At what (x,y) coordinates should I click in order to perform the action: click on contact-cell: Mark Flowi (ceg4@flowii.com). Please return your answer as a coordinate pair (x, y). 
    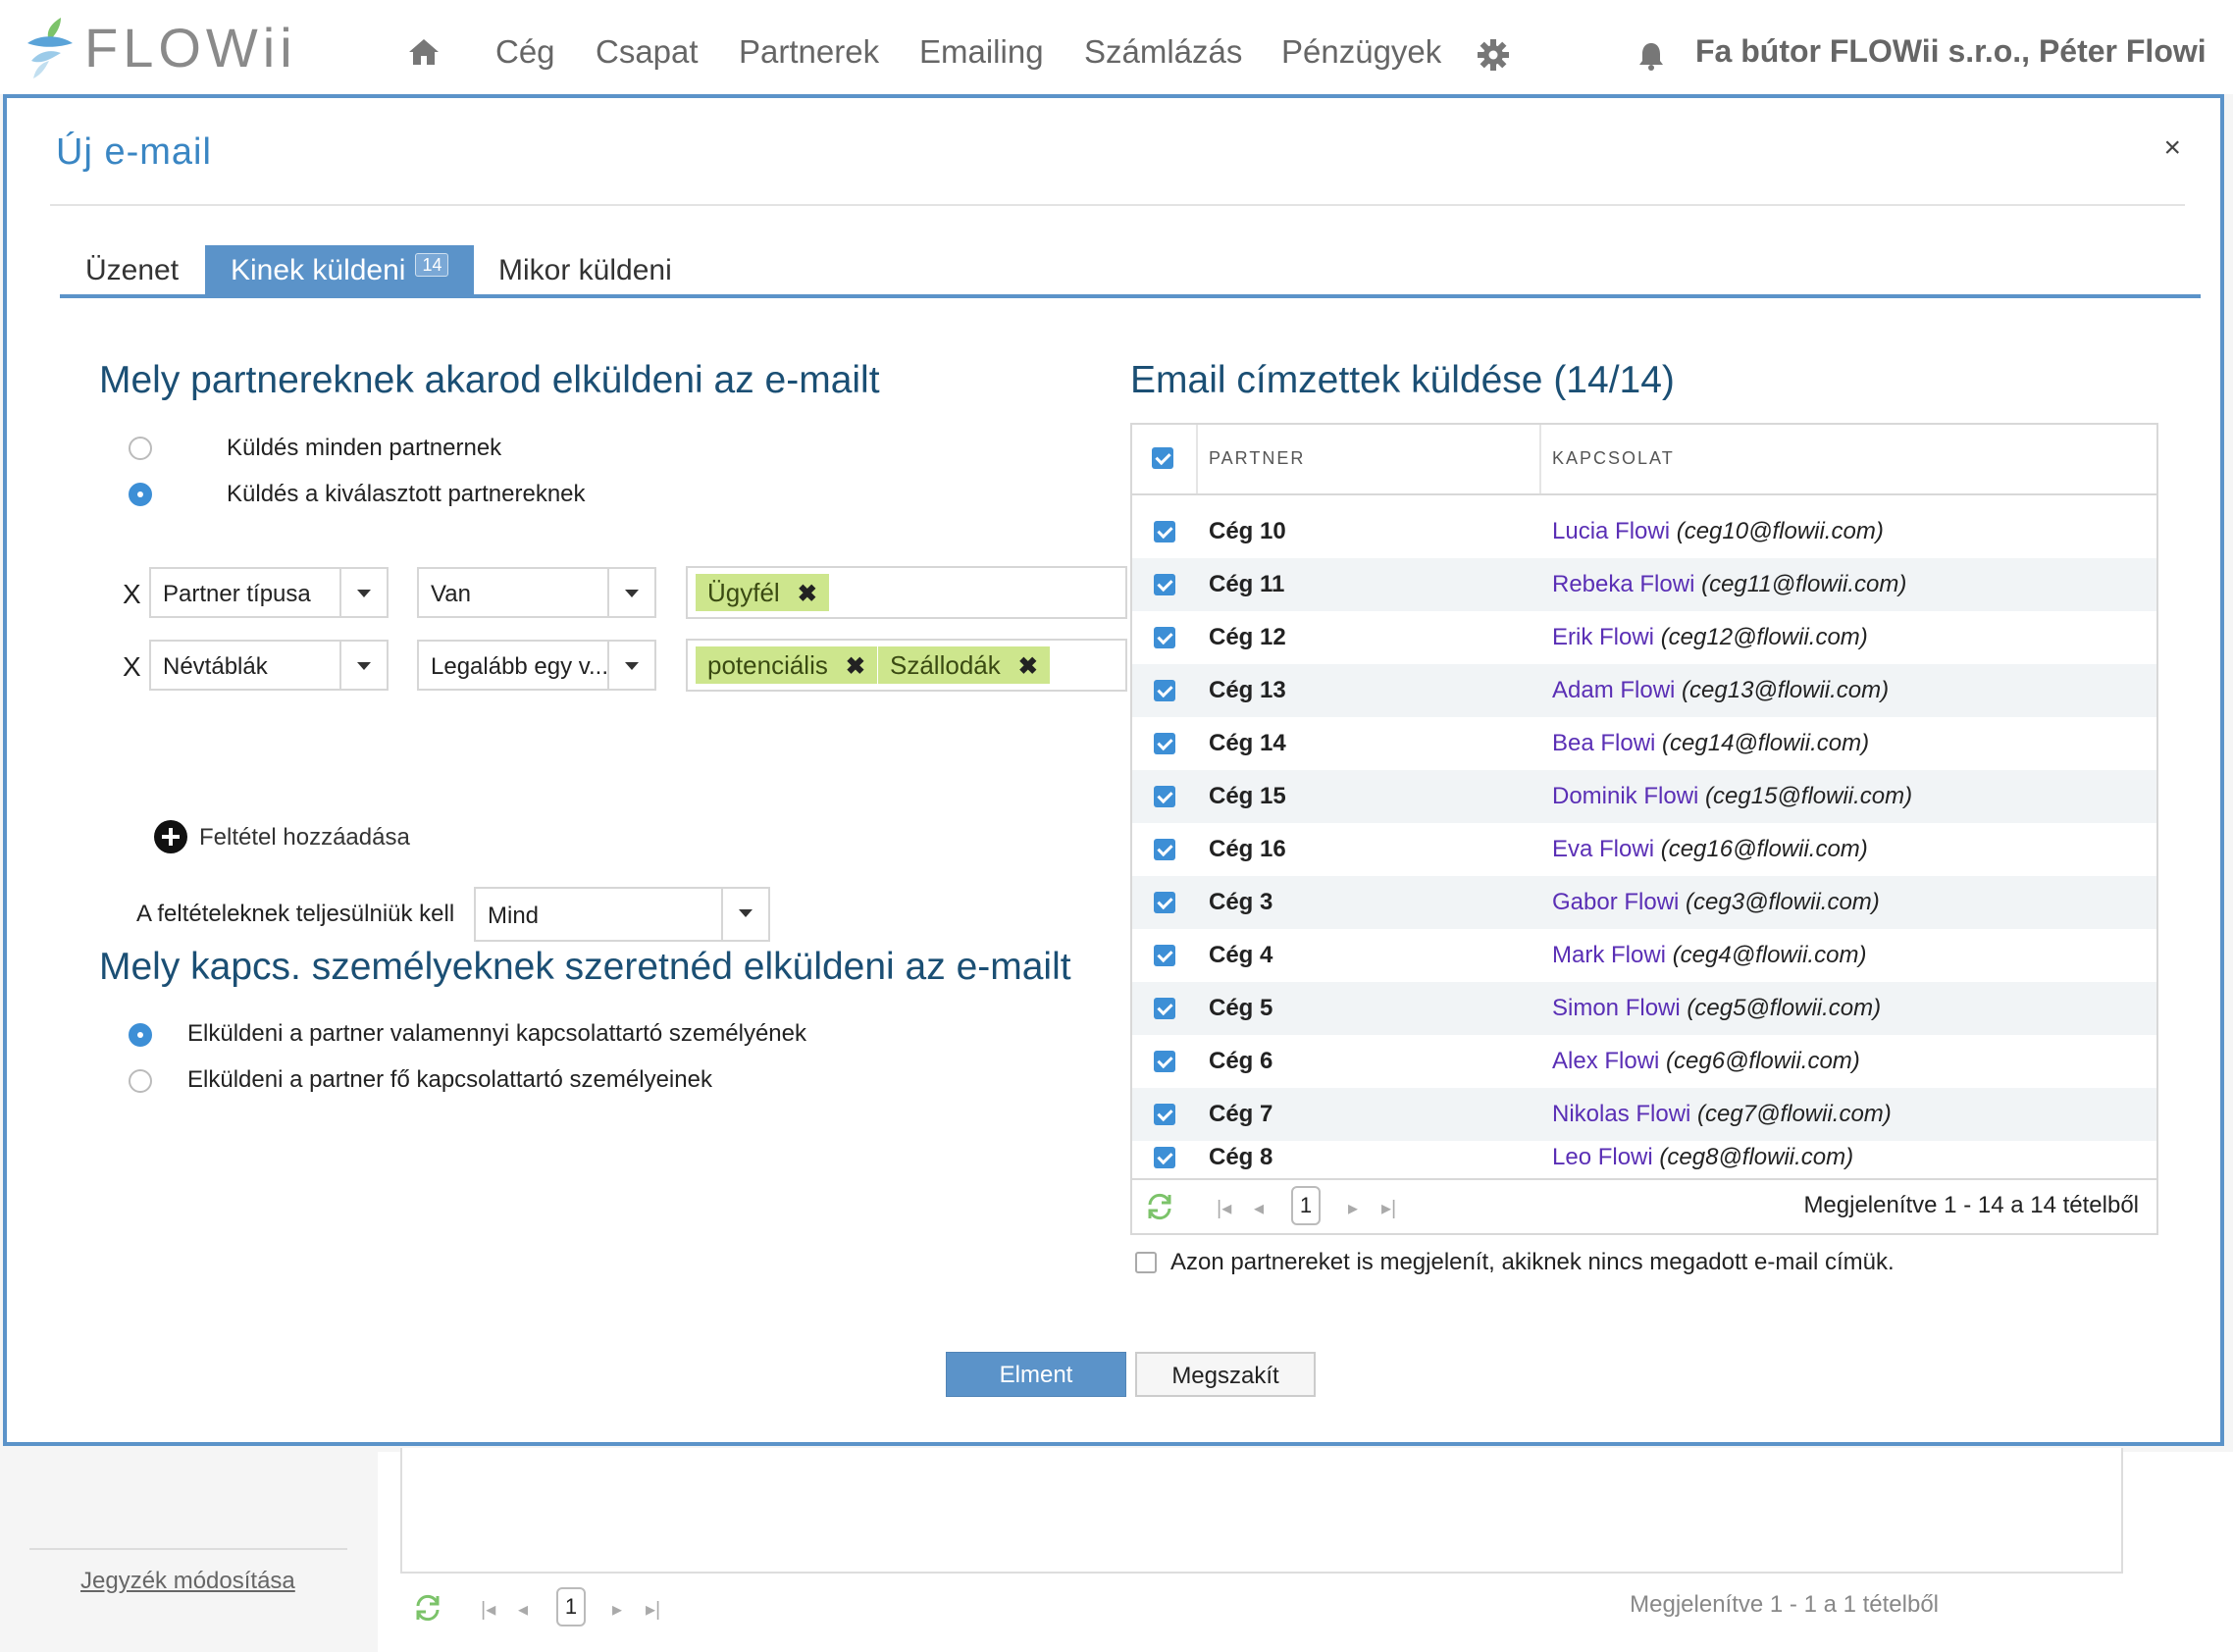
    Looking at the image, I should click on (1709, 955).